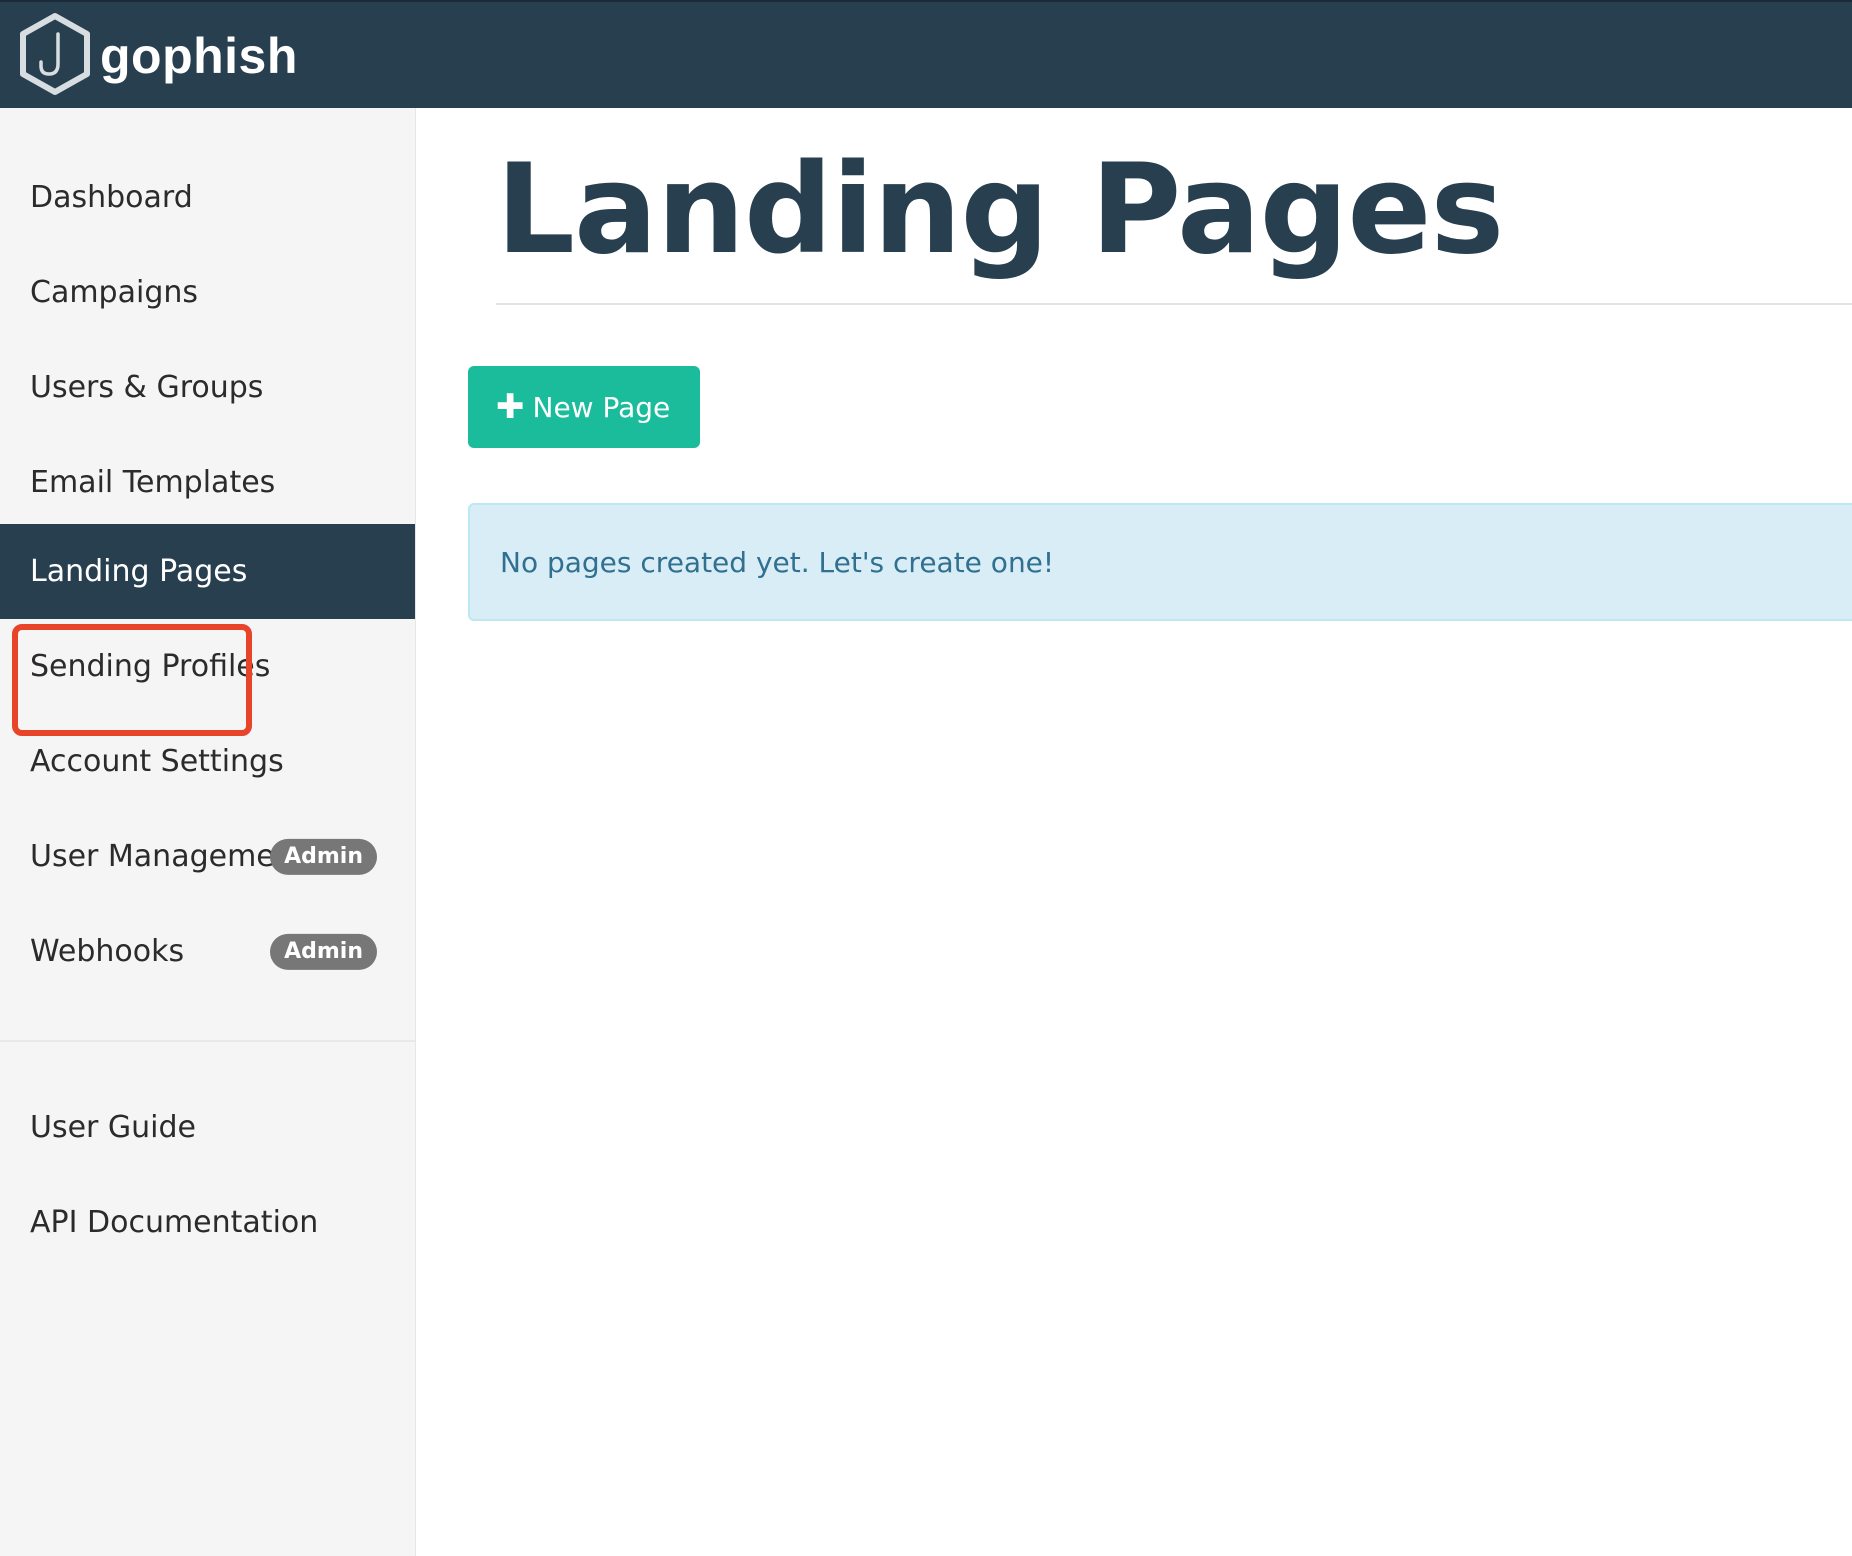  Describe the element at coordinates (1160, 562) in the screenshot. I see `empty-state-alert: No pages created yet. Let's create one!` at that location.